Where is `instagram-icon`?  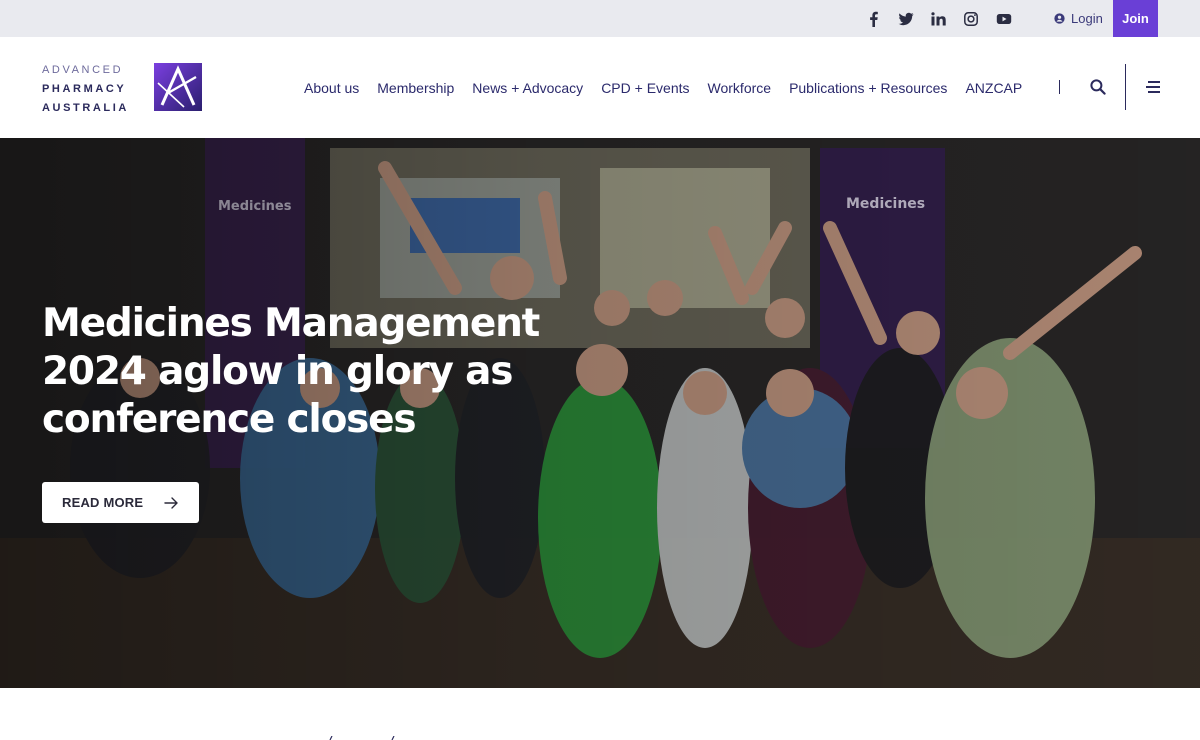
instagram-icon is located at coordinates (971, 19).